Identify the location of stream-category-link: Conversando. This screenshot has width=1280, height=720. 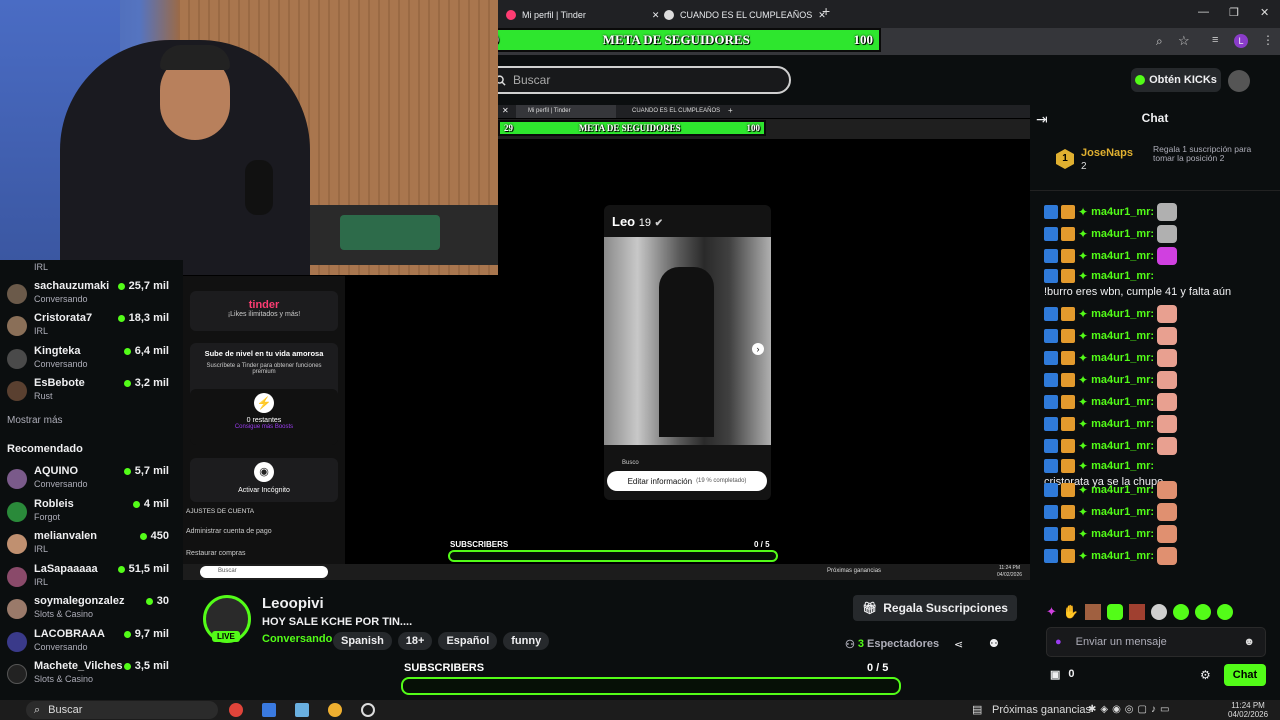
(297, 639).